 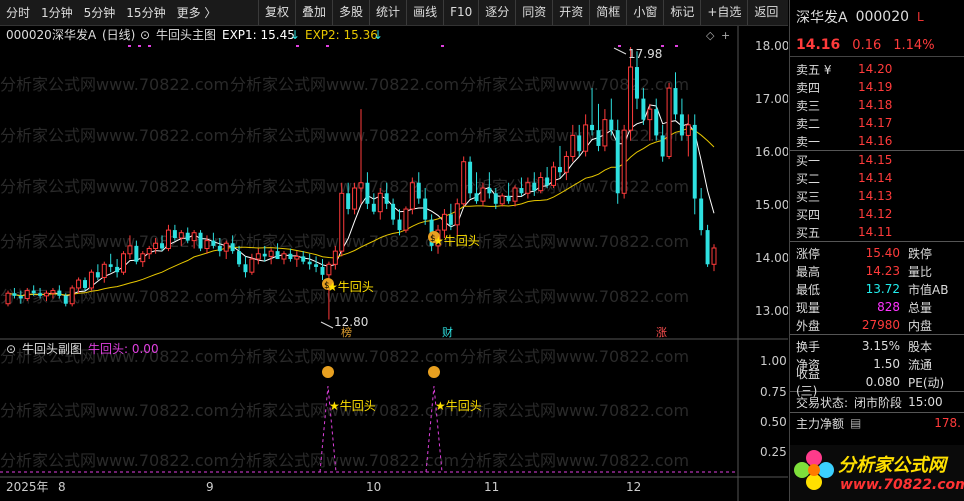 What do you see at coordinates (882, 17) in the screenshot?
I see `quote-code: 000020` at bounding box center [882, 17].